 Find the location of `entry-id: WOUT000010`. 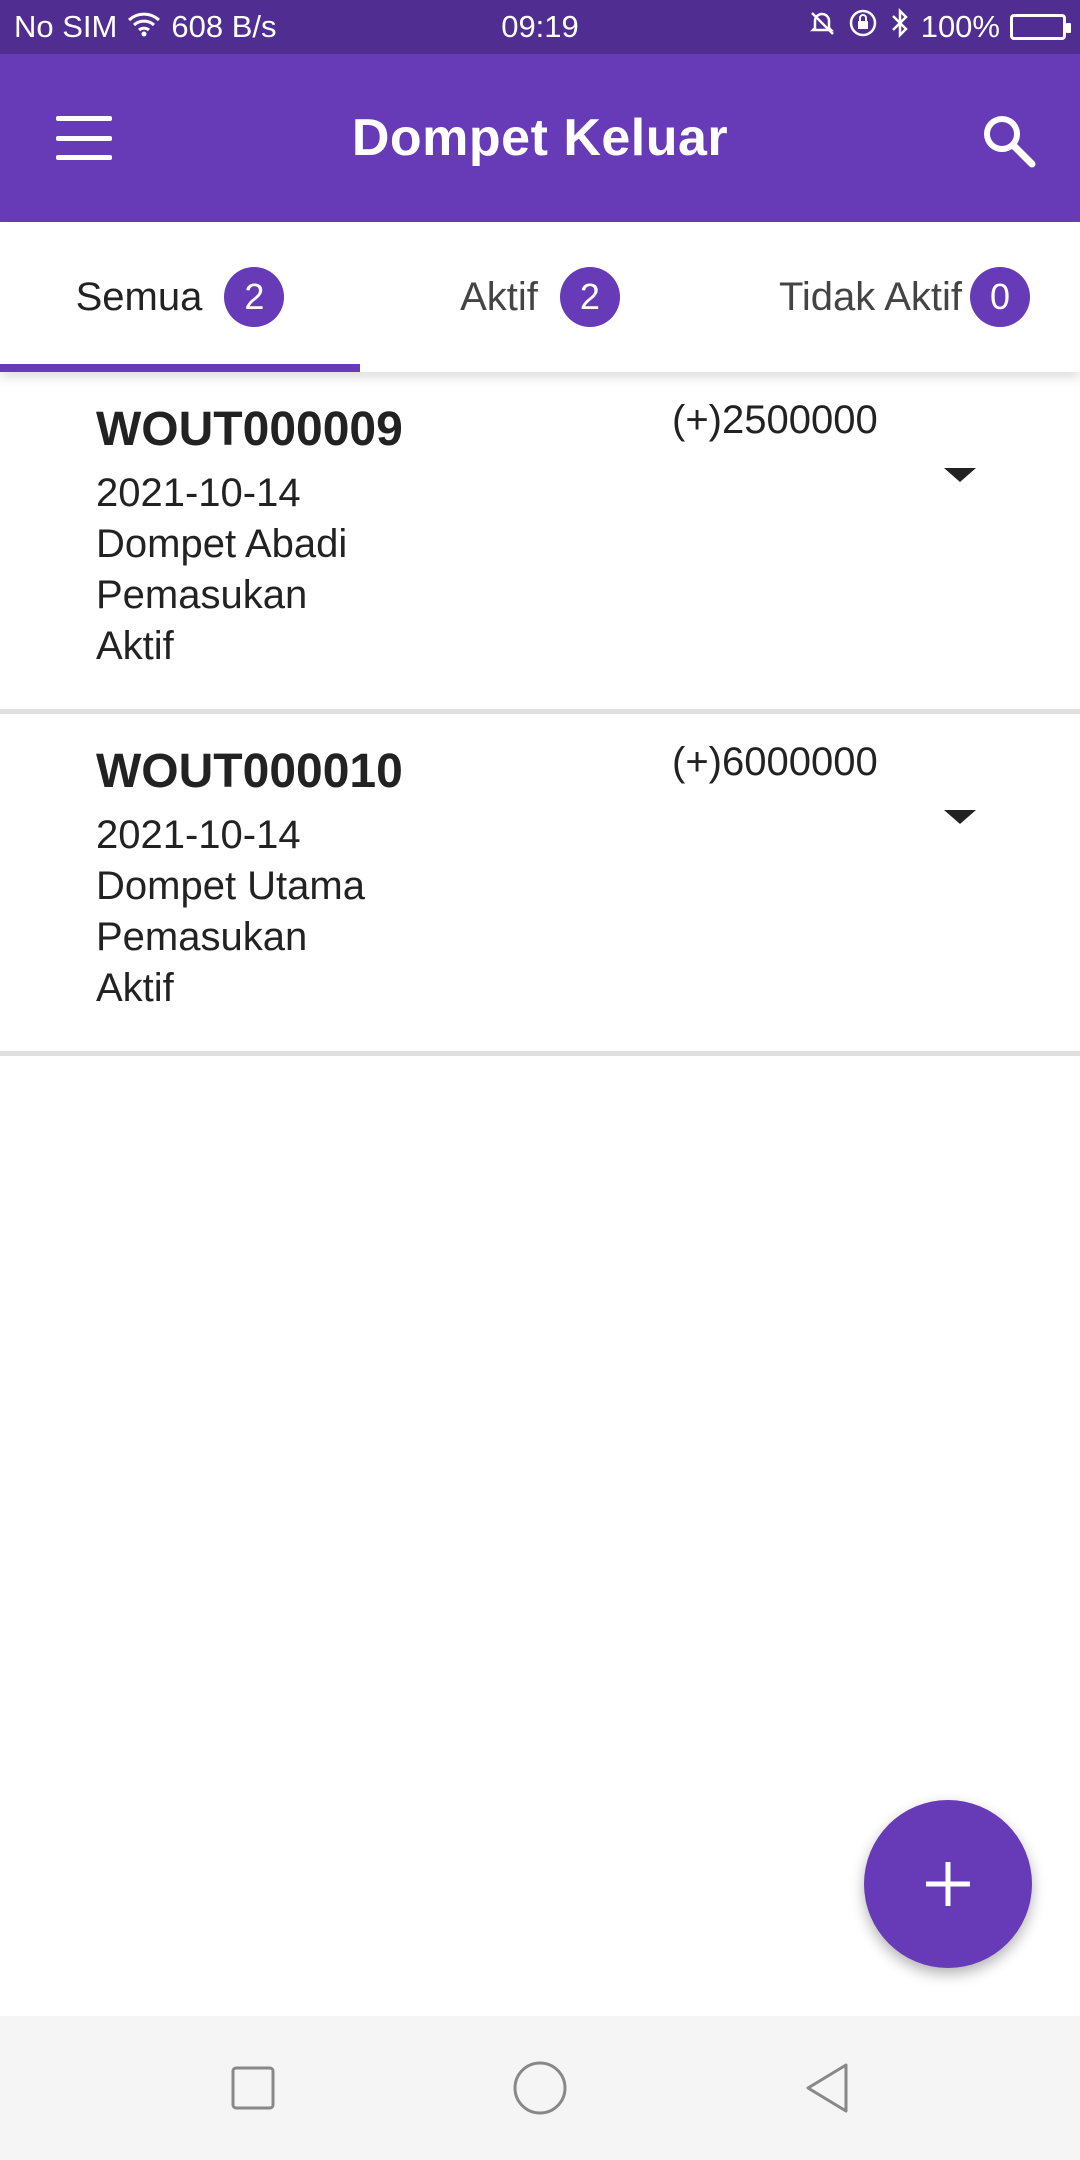

entry-id: WOUT000010 is located at coordinates (249, 771).